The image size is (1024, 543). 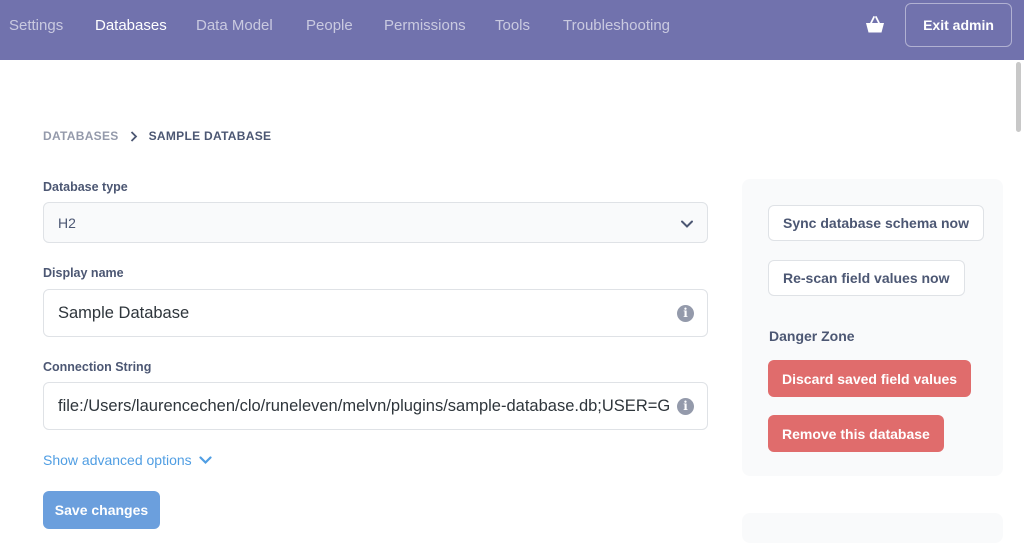 I want to click on nav-item-permissions: Permissions, so click(x=425, y=26).